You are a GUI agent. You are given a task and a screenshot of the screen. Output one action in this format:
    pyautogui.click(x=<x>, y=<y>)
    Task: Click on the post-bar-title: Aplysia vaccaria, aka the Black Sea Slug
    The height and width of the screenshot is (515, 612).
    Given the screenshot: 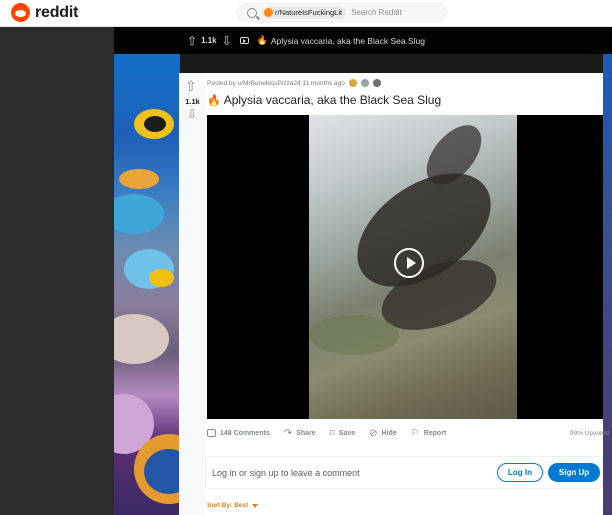 What is the action you would take?
    pyautogui.click(x=347, y=40)
    